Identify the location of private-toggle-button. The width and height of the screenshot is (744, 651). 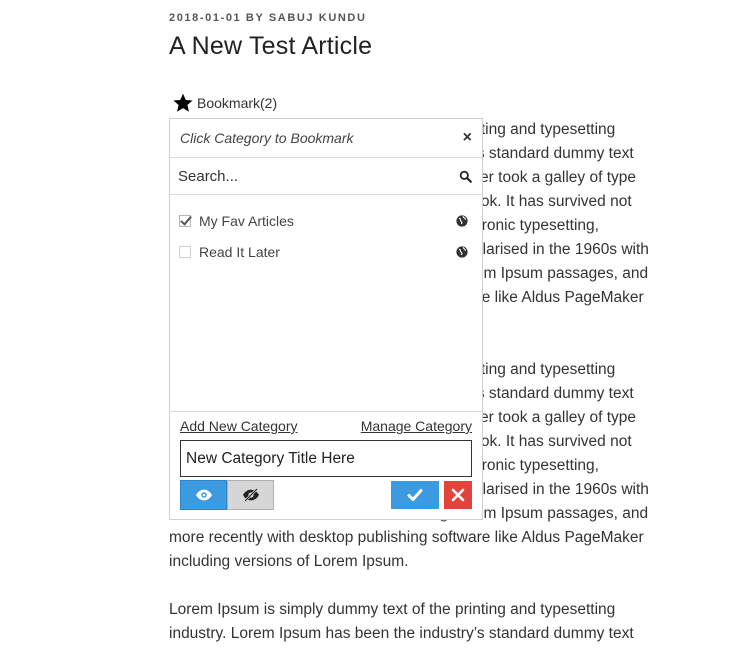
(250, 495).